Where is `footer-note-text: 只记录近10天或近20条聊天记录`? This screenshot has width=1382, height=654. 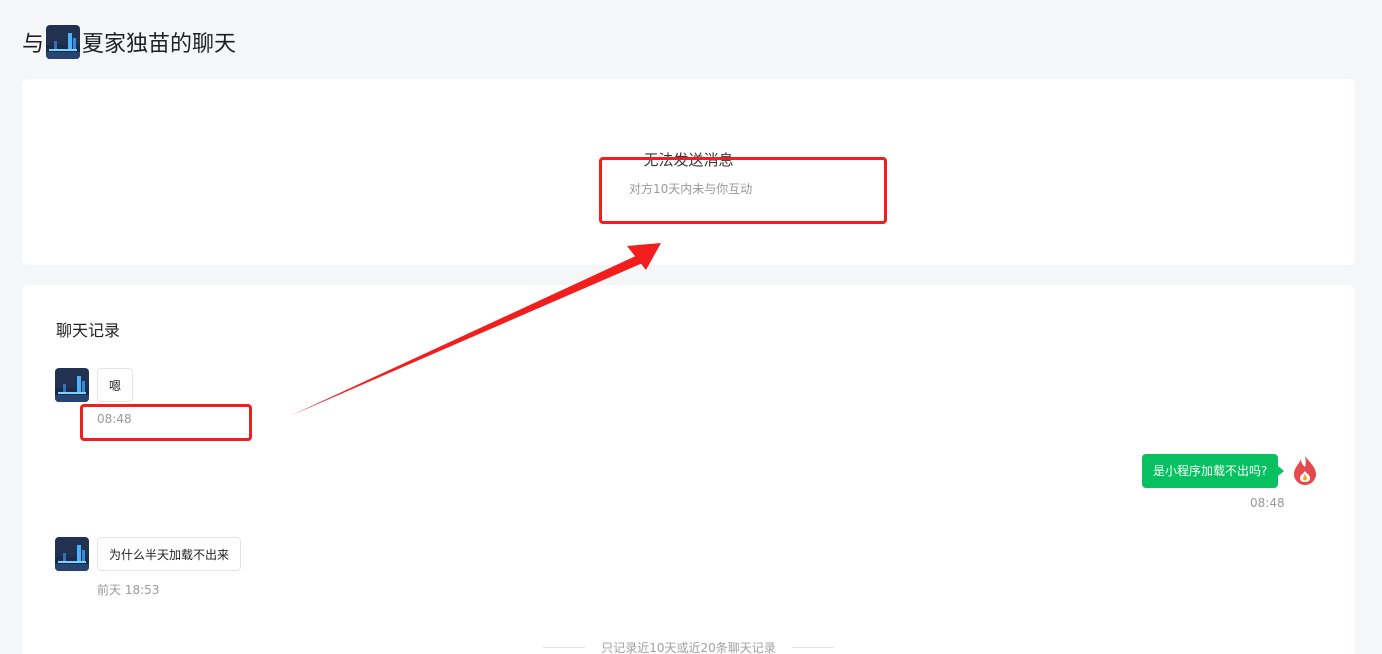 footer-note-text: 只记录近10天或近20条聊天记录 is located at coordinates (688, 647).